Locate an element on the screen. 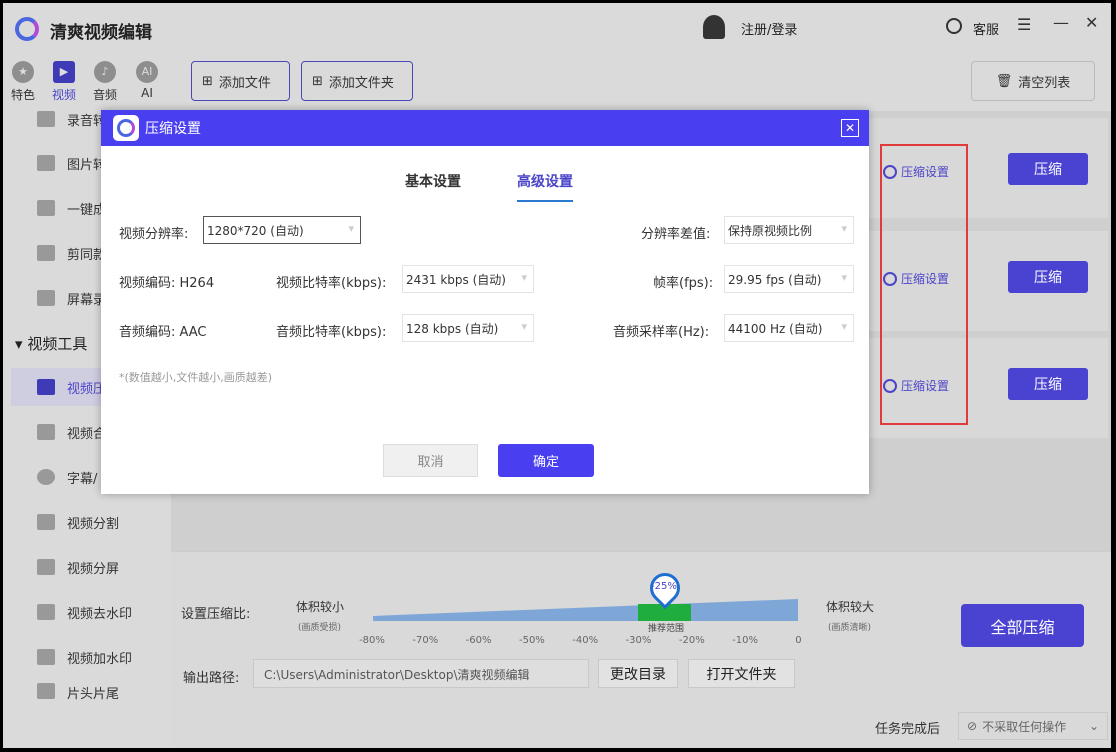  button-label: 添加文件夹 is located at coordinates (361, 83).